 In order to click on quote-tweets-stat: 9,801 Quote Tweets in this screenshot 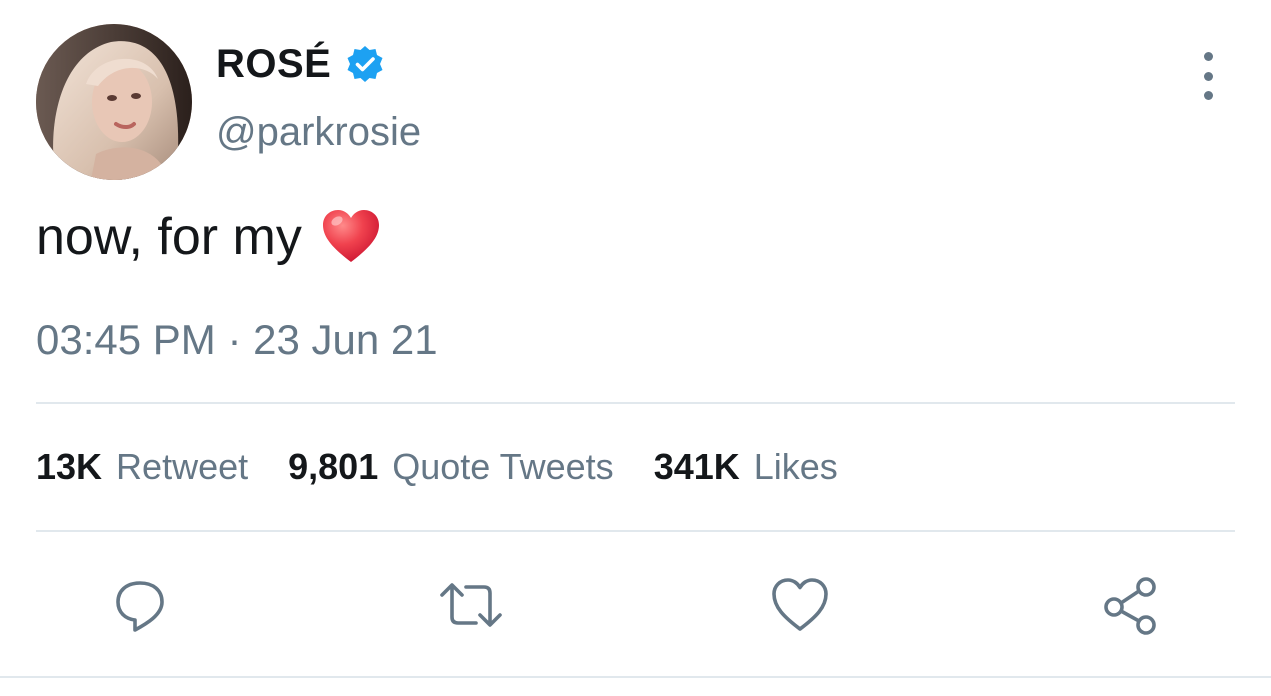, I will do `click(451, 467)`.